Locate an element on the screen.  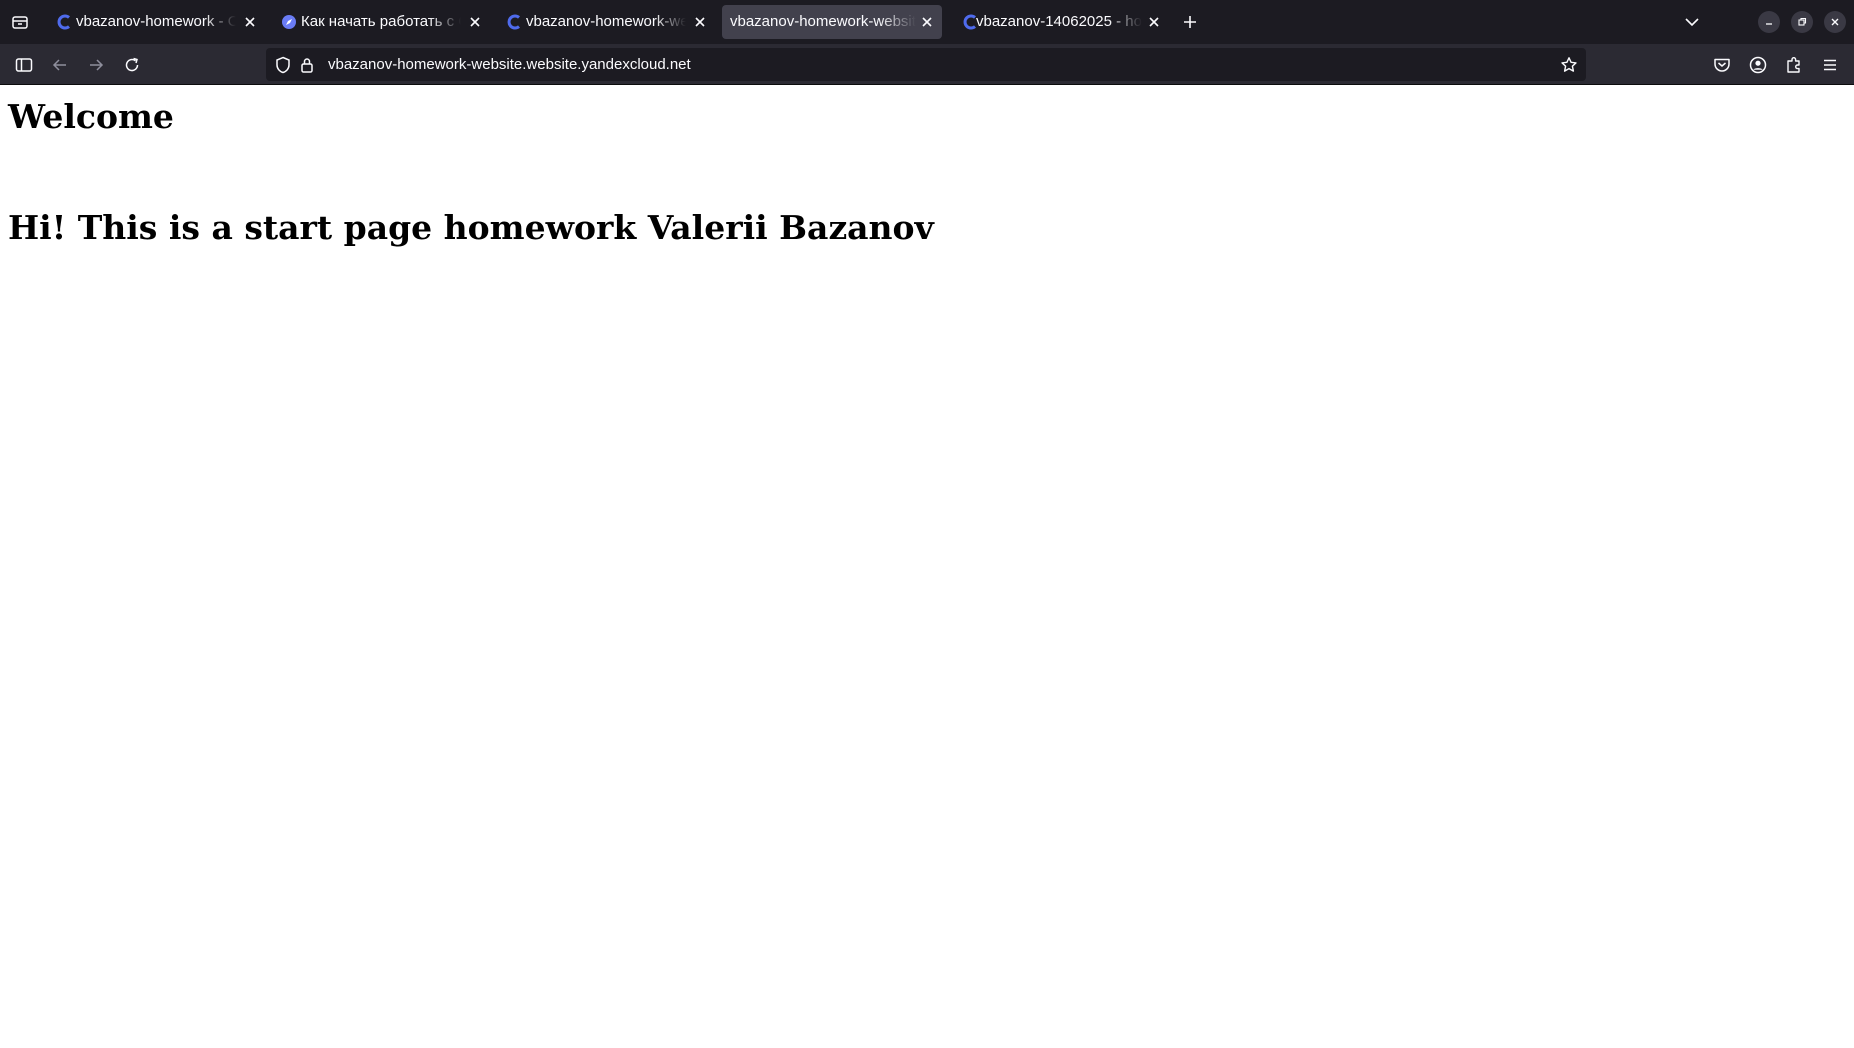
reload-button is located at coordinates (132, 65).